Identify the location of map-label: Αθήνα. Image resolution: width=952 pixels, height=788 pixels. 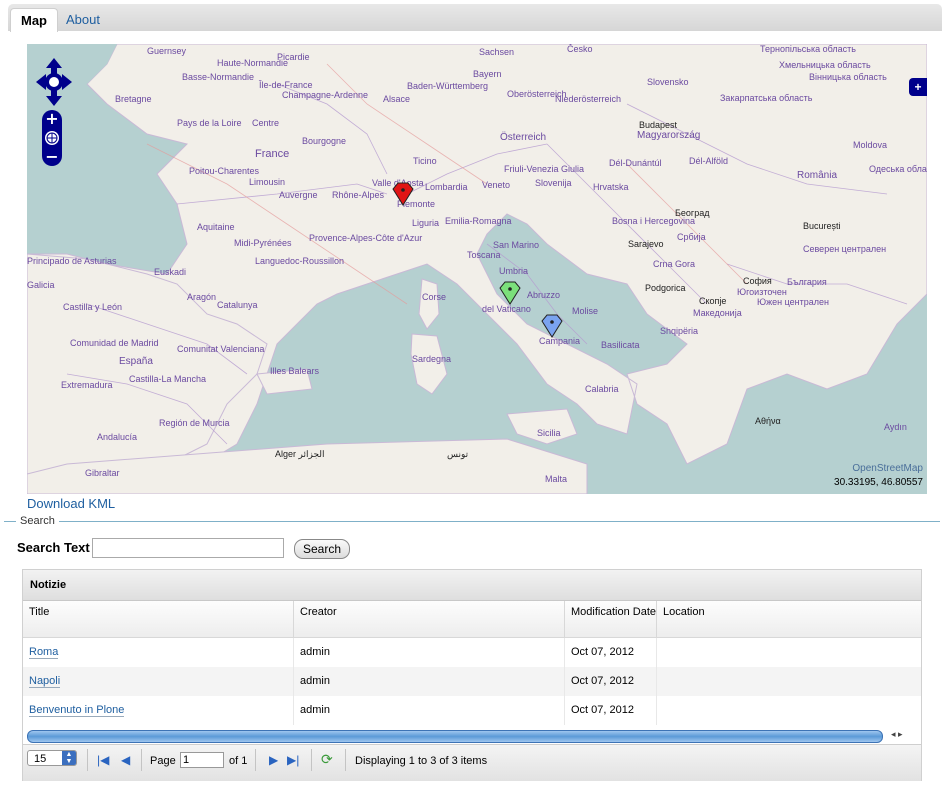
(768, 421).